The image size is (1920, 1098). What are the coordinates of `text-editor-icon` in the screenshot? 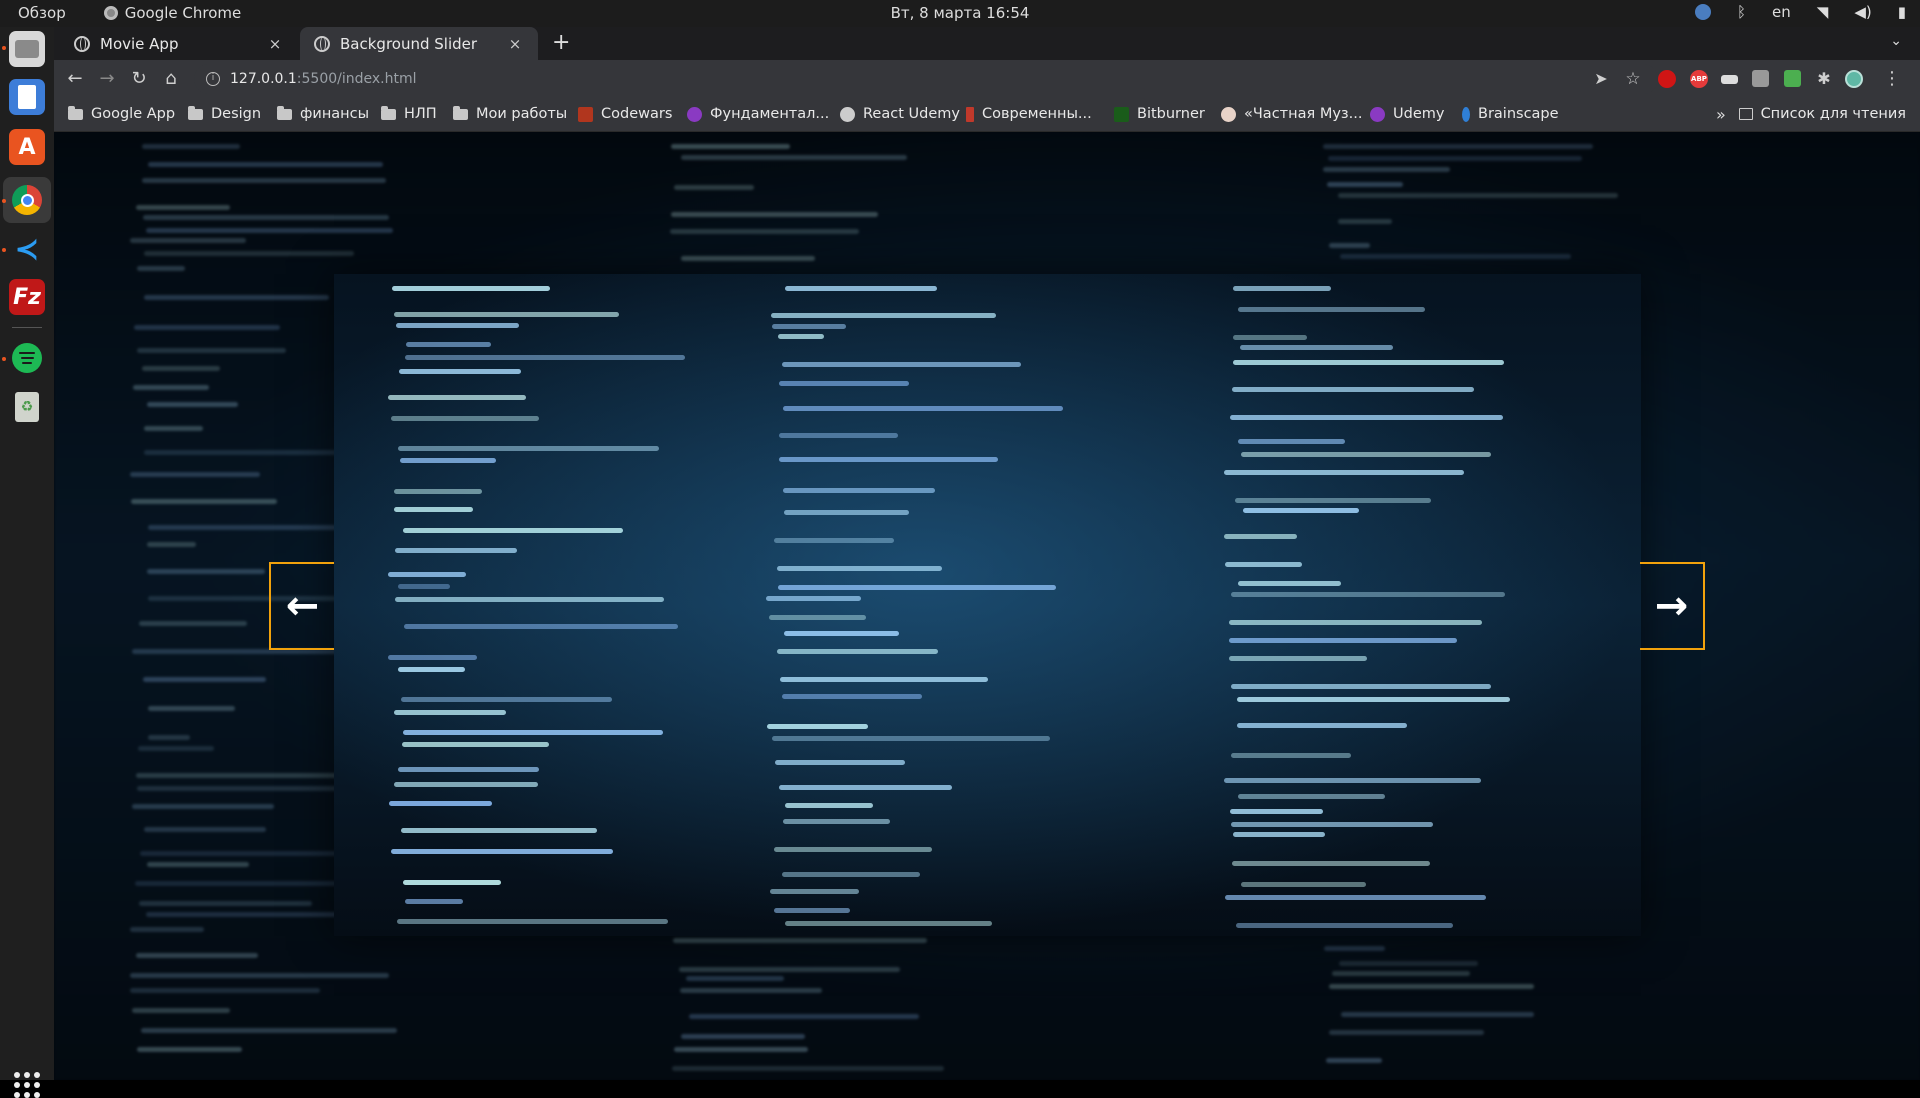 It's located at (27, 97).